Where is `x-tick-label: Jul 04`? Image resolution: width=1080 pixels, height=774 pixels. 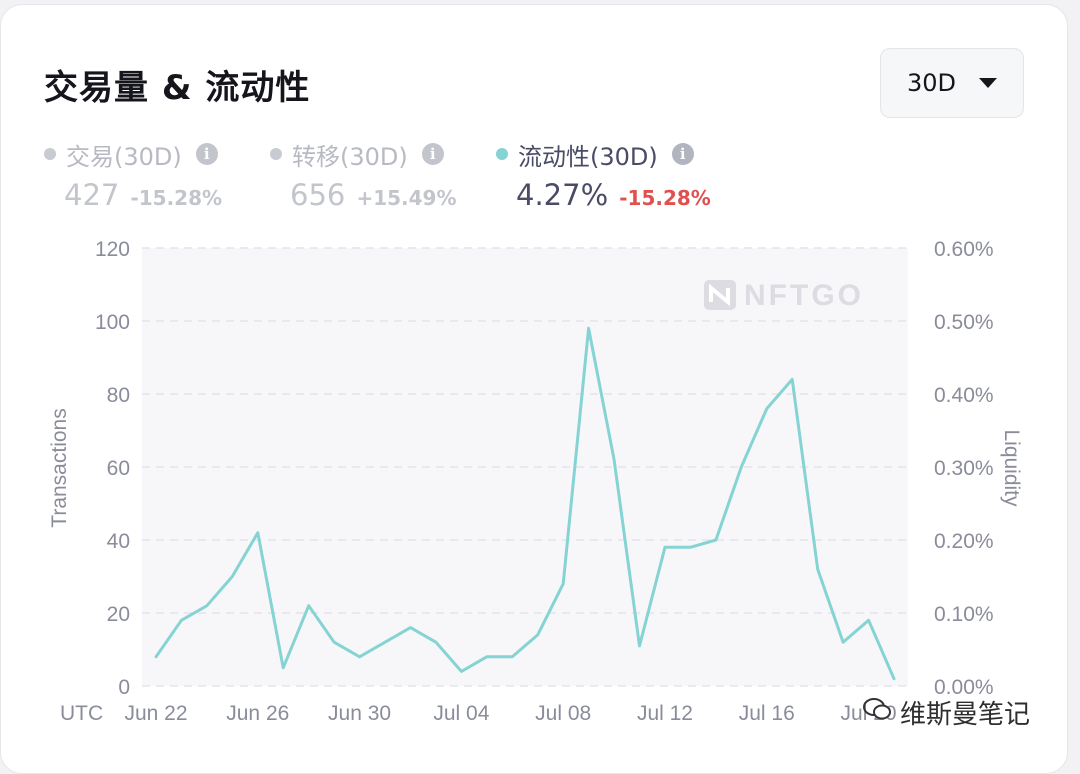 x-tick-label: Jul 04 is located at coordinates (461, 713).